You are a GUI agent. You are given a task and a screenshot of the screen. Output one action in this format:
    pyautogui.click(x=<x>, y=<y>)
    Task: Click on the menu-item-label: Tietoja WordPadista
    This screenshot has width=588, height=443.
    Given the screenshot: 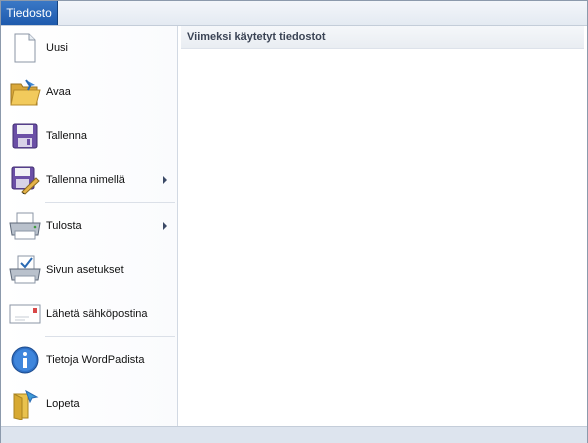 What is the action you would take?
    pyautogui.click(x=95, y=360)
    